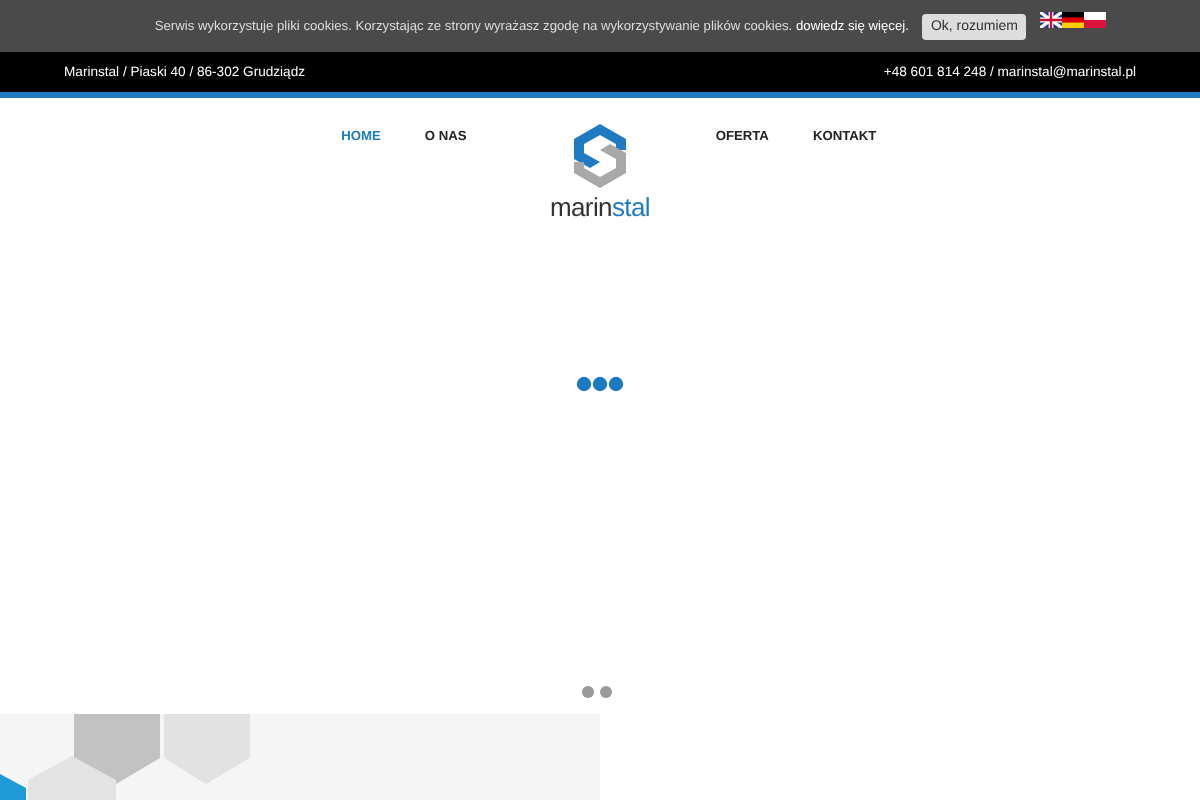 The width and height of the screenshot is (1200, 800). I want to click on logo-text: marinstal, so click(600, 207).